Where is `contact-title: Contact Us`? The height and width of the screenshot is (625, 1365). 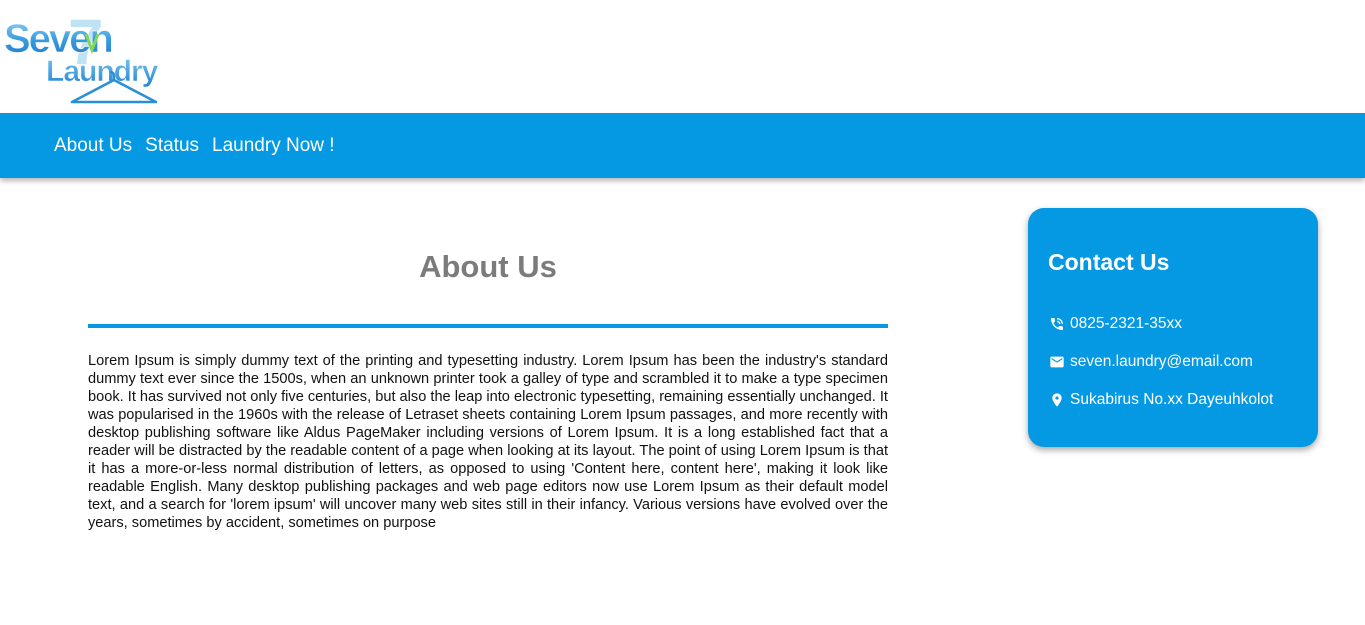
contact-title: Contact Us is located at coordinates (1109, 262).